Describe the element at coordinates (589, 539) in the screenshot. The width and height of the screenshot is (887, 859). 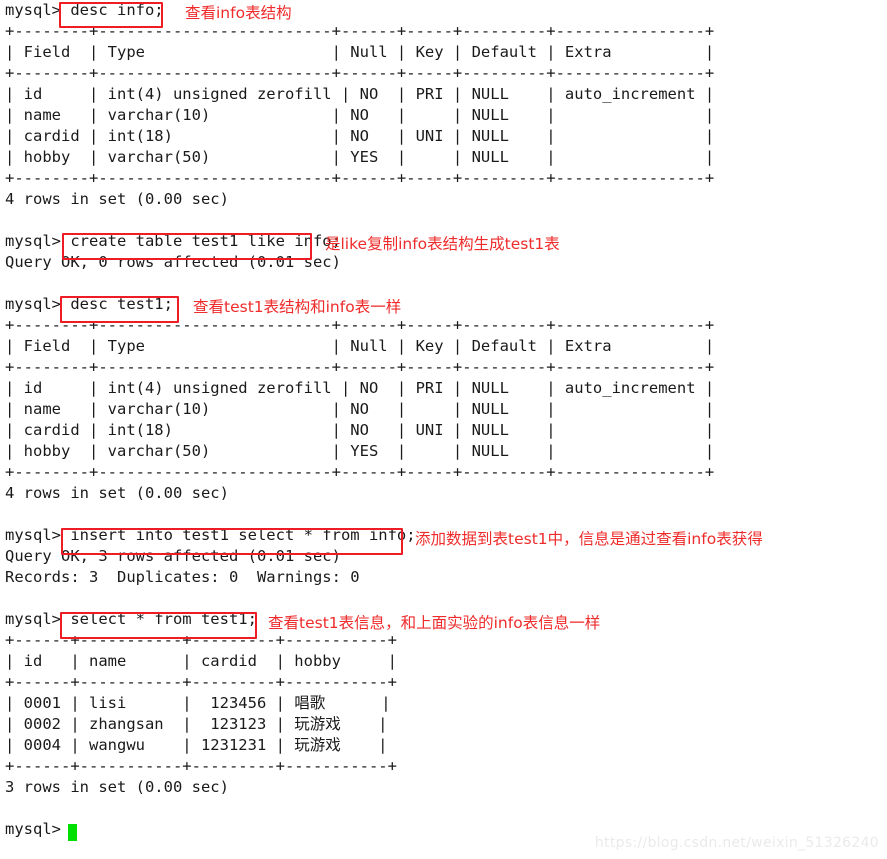
I see `annotation-insert: 添加数据到表test1中，信息是通过查看info表获得` at that location.